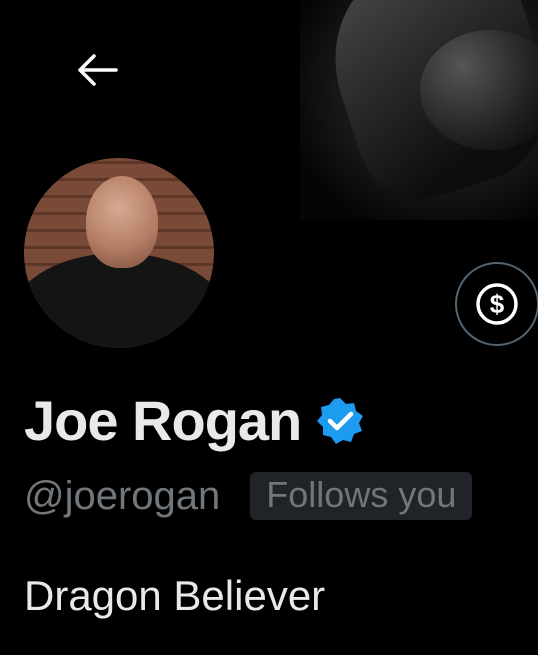 The height and width of the screenshot is (655, 538). Describe the element at coordinates (122, 222) in the screenshot. I see `avatar-head` at that location.